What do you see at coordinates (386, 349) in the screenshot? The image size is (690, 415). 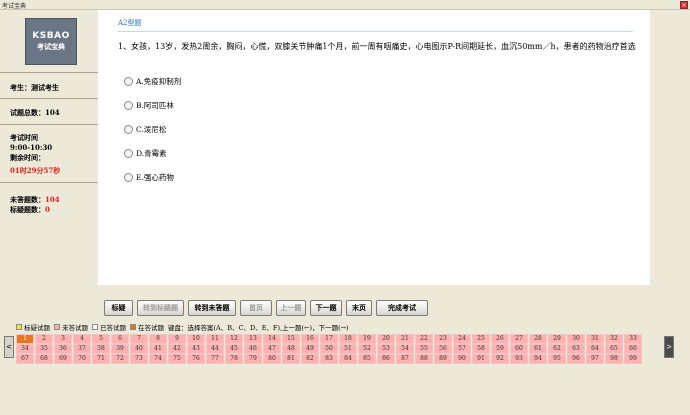 I see `question-number-cell: 53` at bounding box center [386, 349].